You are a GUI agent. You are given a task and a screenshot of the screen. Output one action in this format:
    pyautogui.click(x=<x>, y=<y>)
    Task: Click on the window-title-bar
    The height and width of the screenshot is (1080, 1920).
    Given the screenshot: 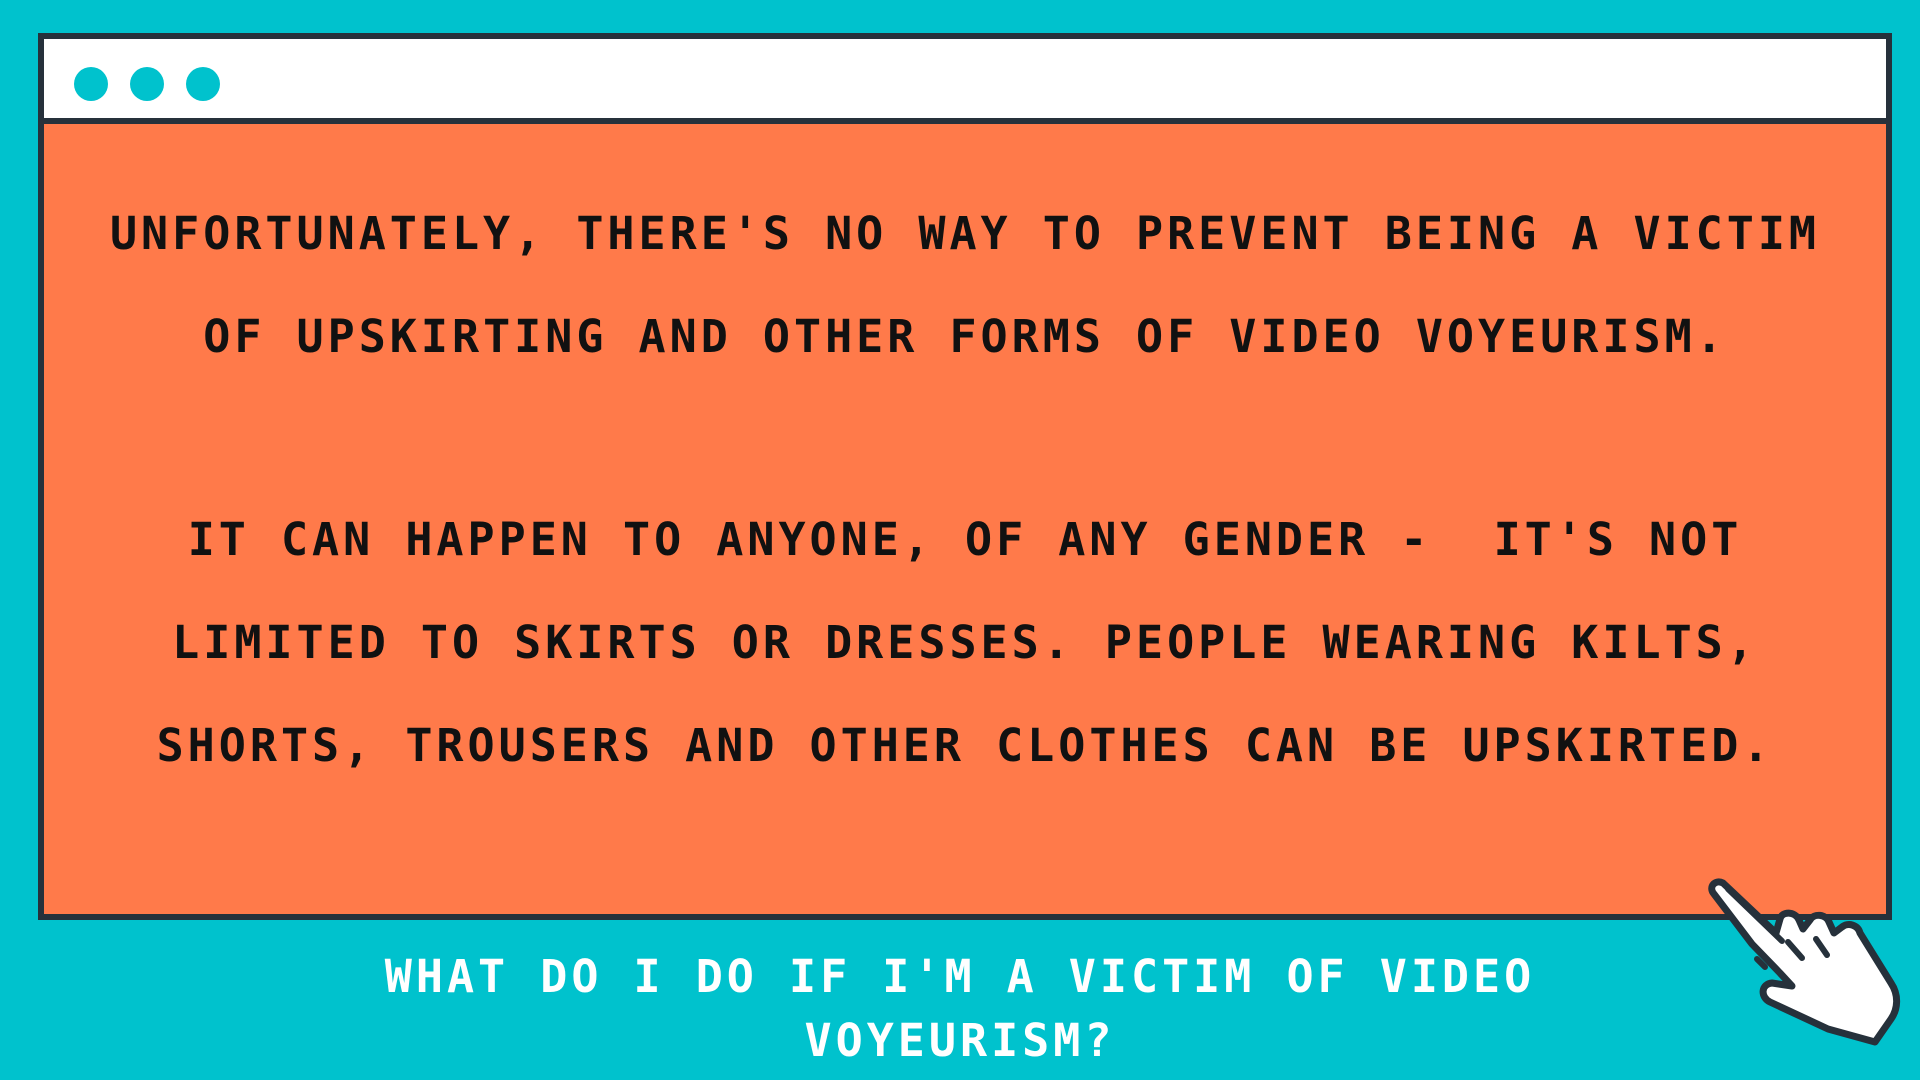 What is the action you would take?
    pyautogui.click(x=965, y=81)
    